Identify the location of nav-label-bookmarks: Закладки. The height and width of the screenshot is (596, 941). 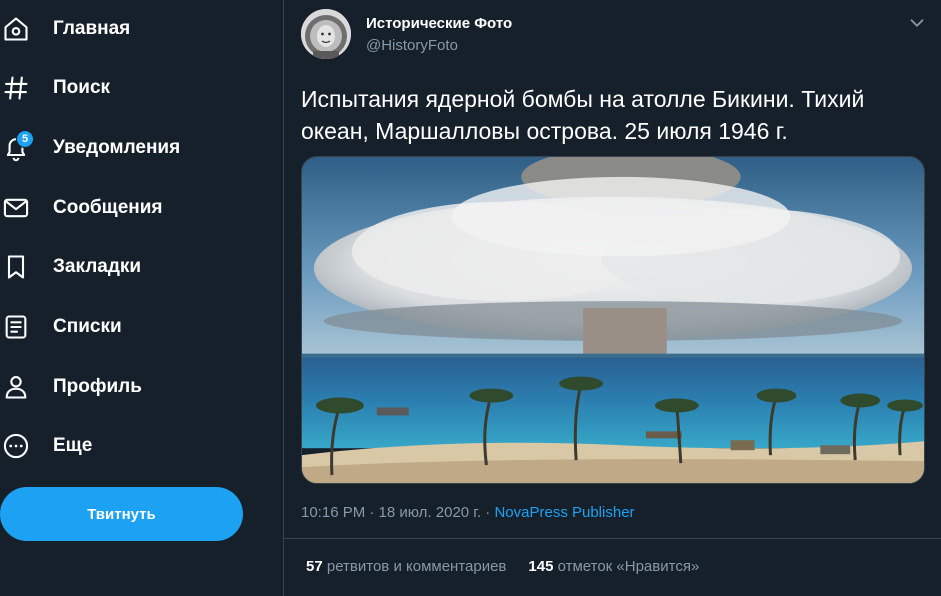
(97, 266).